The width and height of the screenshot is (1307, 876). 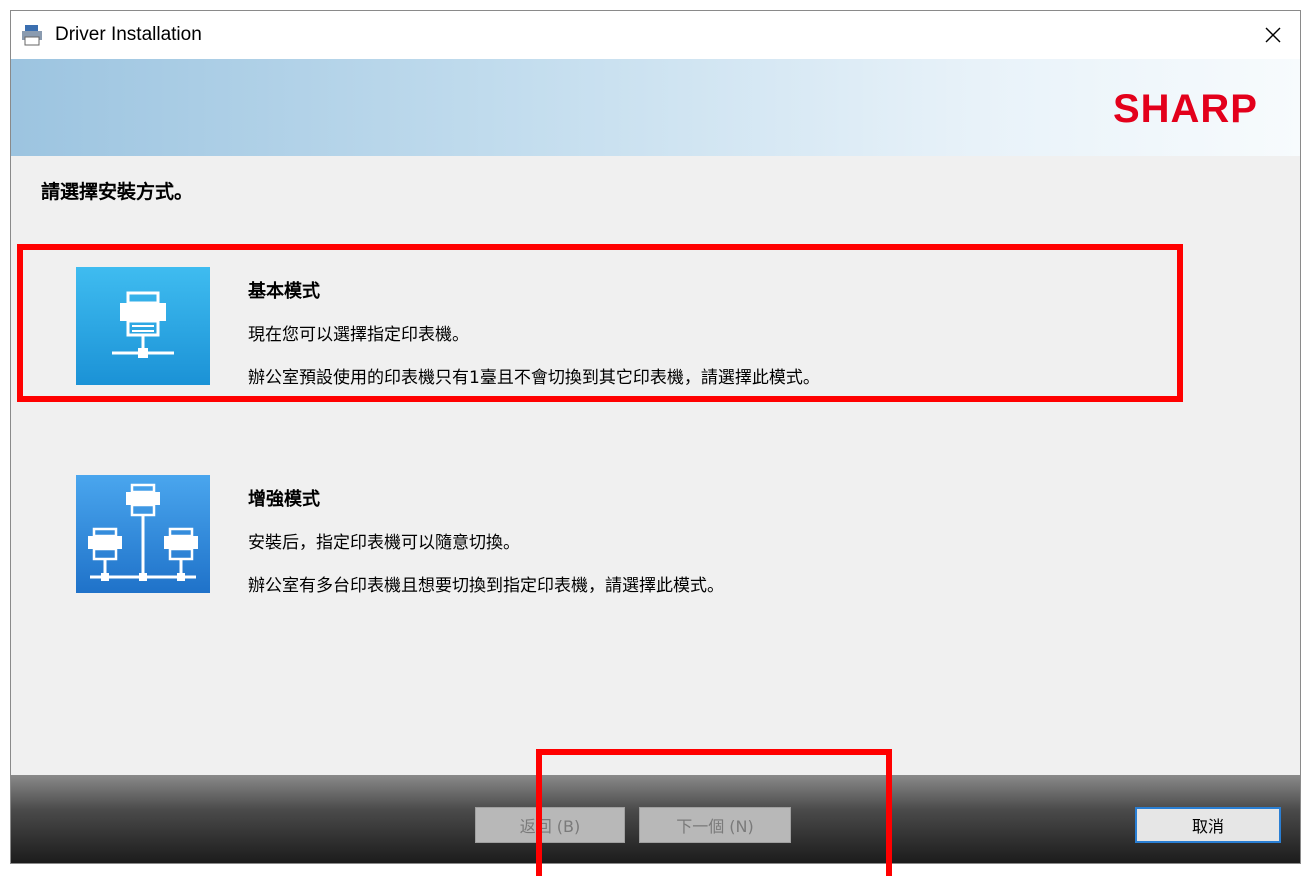 I want to click on close-icon, so click(x=1273, y=35).